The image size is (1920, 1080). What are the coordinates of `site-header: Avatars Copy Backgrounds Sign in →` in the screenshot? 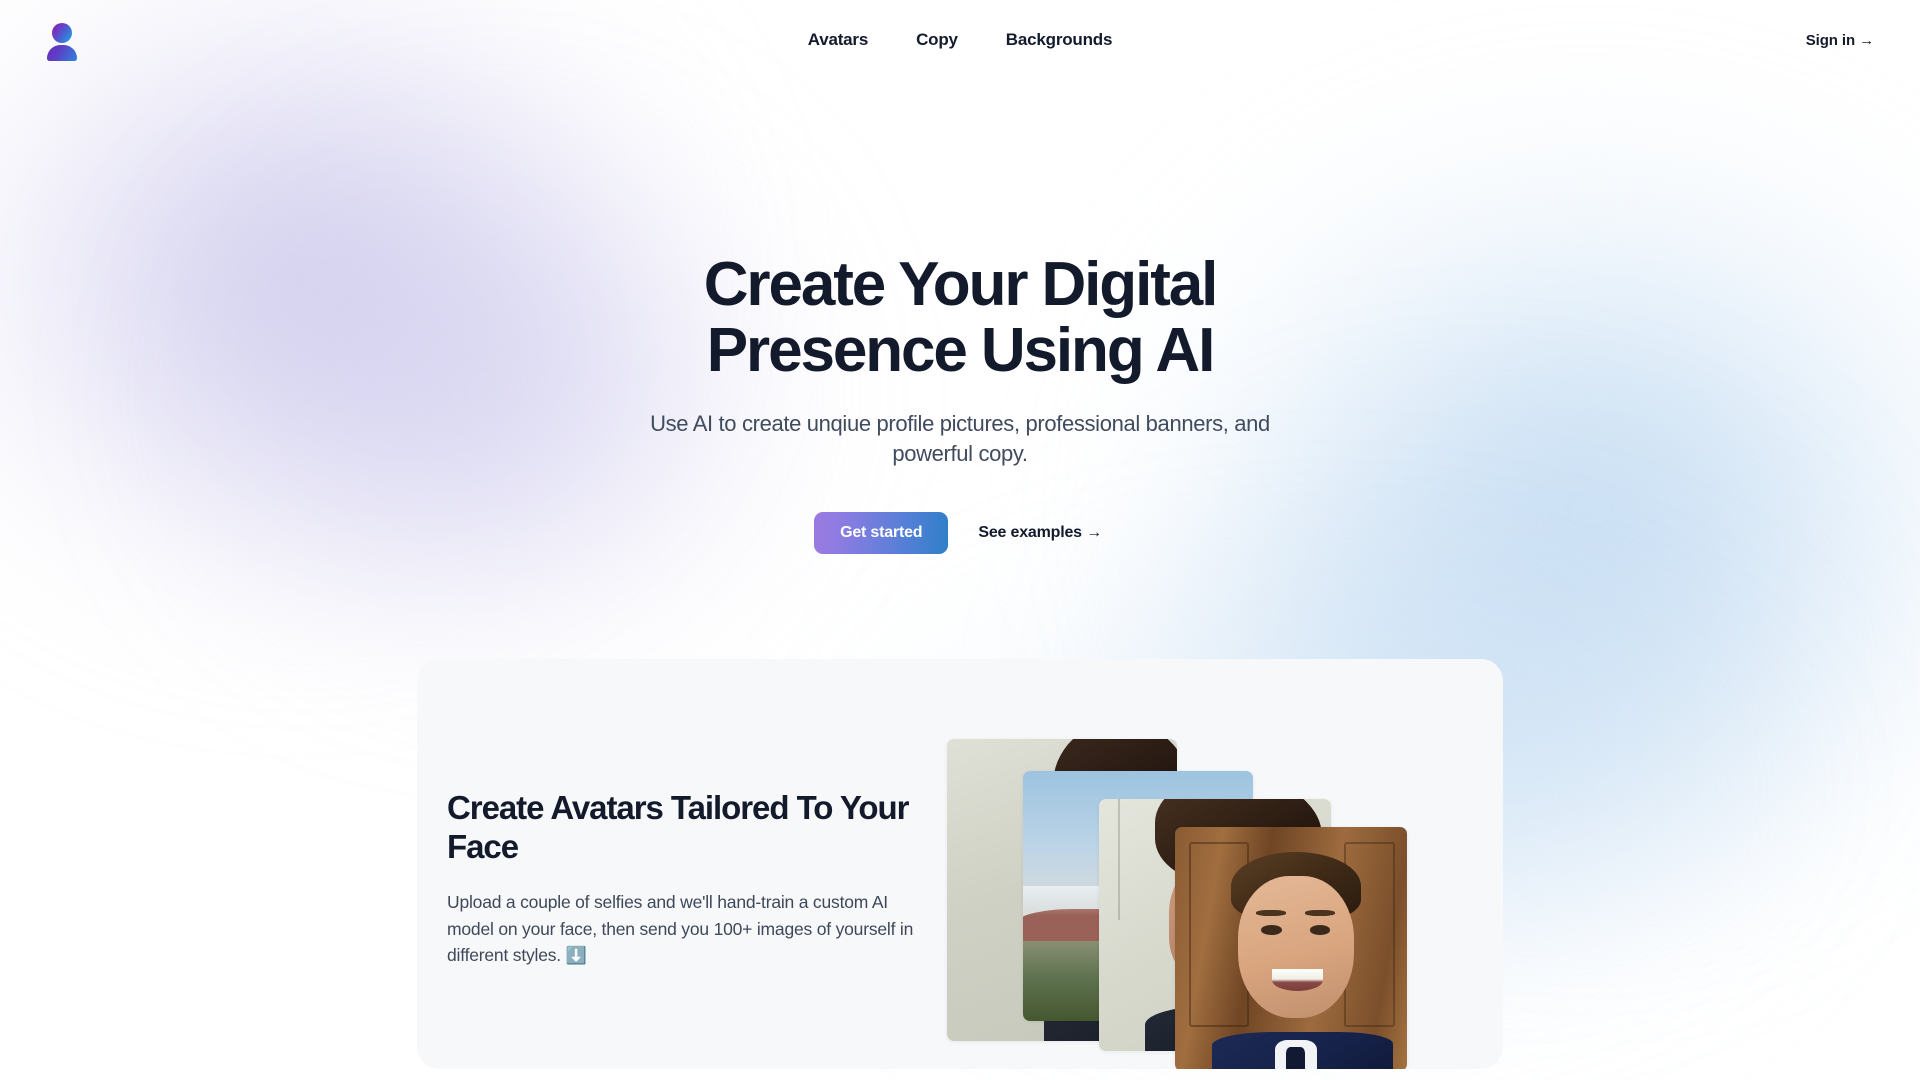 It's located at (960, 40).